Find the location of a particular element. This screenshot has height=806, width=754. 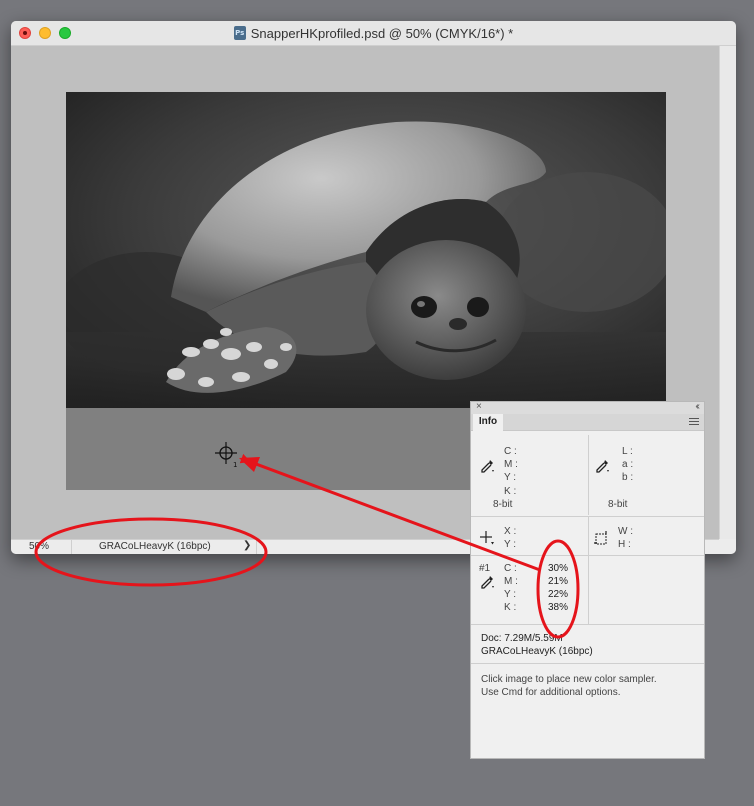

annotation-arrowhead is located at coordinates (249, 464).